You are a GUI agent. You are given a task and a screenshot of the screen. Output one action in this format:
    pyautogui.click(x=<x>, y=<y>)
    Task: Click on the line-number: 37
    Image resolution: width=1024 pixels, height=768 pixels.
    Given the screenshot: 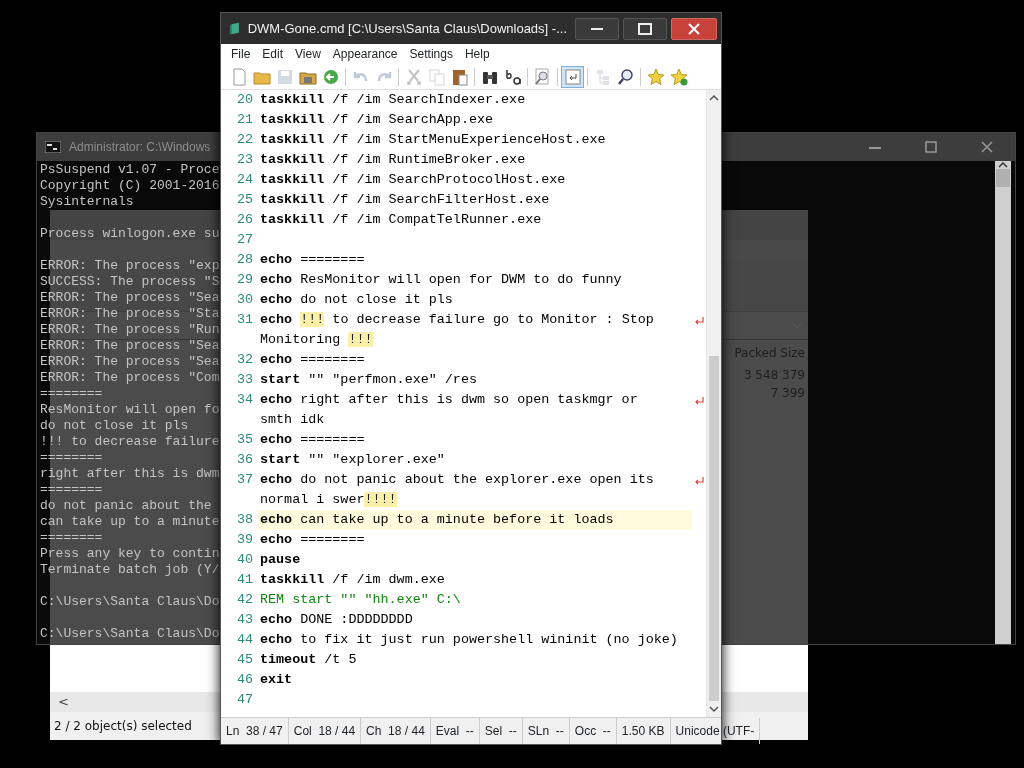 What is the action you would take?
    pyautogui.click(x=244, y=480)
    